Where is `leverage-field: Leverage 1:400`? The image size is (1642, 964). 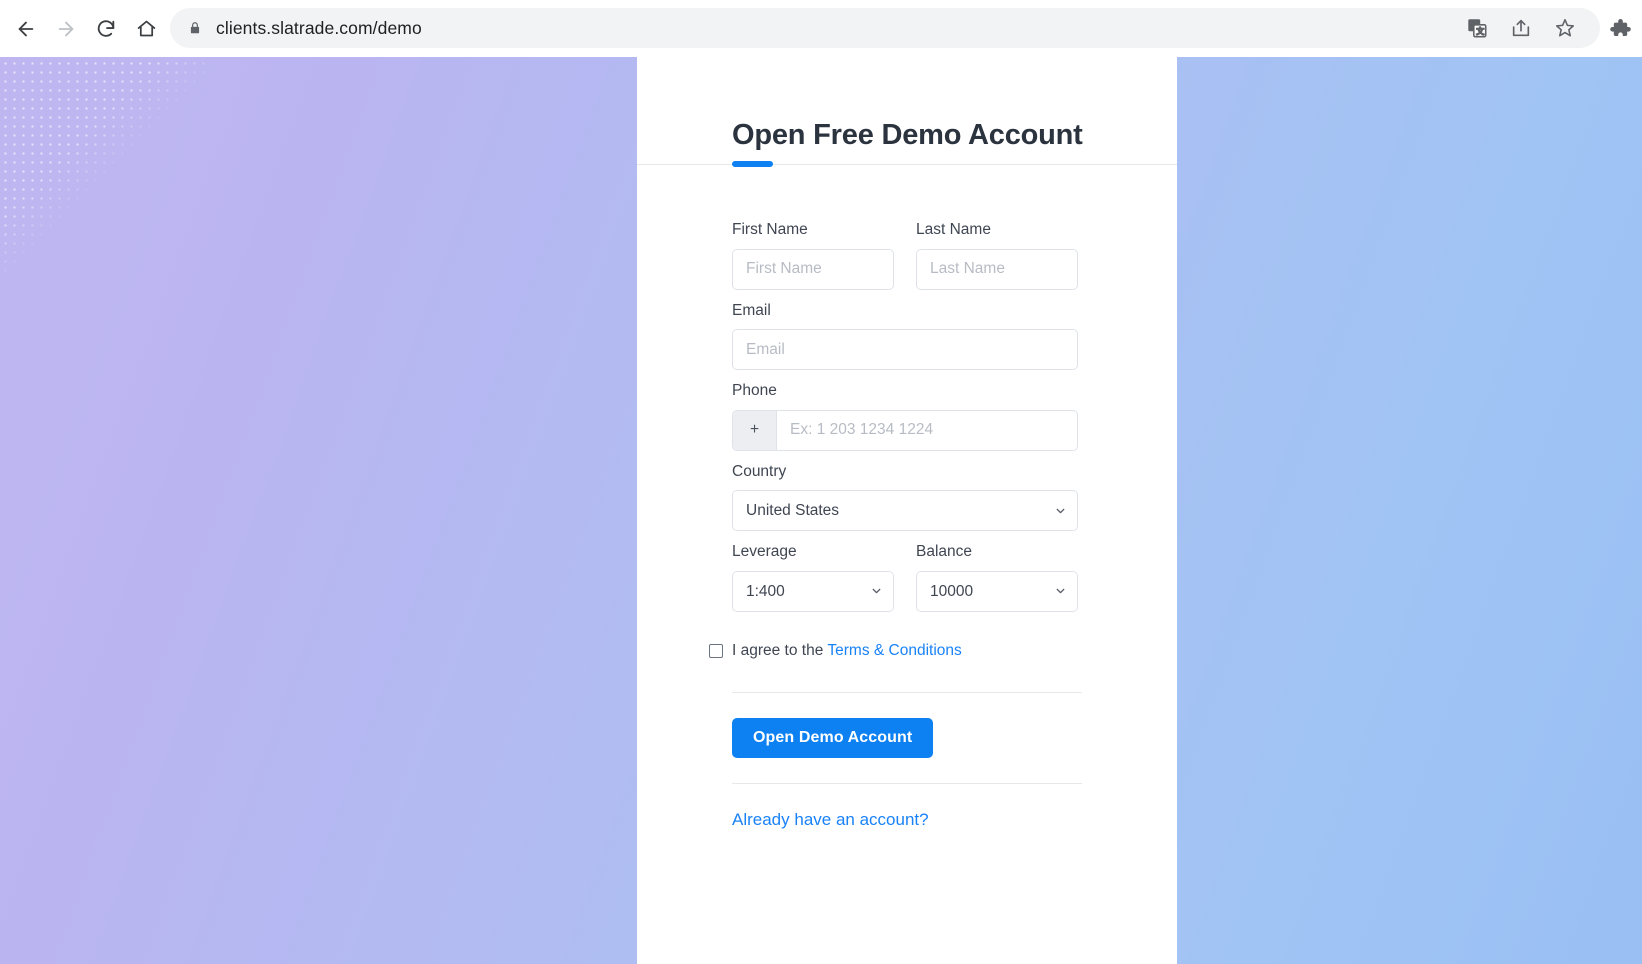 leverage-field: Leverage 1:400 is located at coordinates (813, 577).